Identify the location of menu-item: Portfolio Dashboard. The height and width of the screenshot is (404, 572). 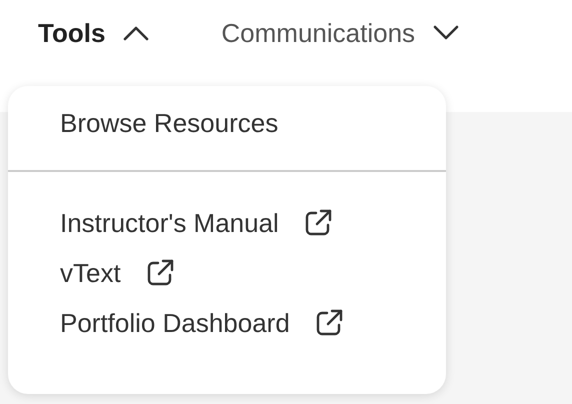
(227, 323).